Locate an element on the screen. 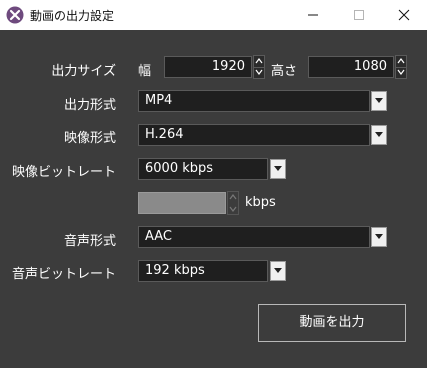 The height and width of the screenshot is (368, 427). minimize-icon is located at coordinates (313, 15).